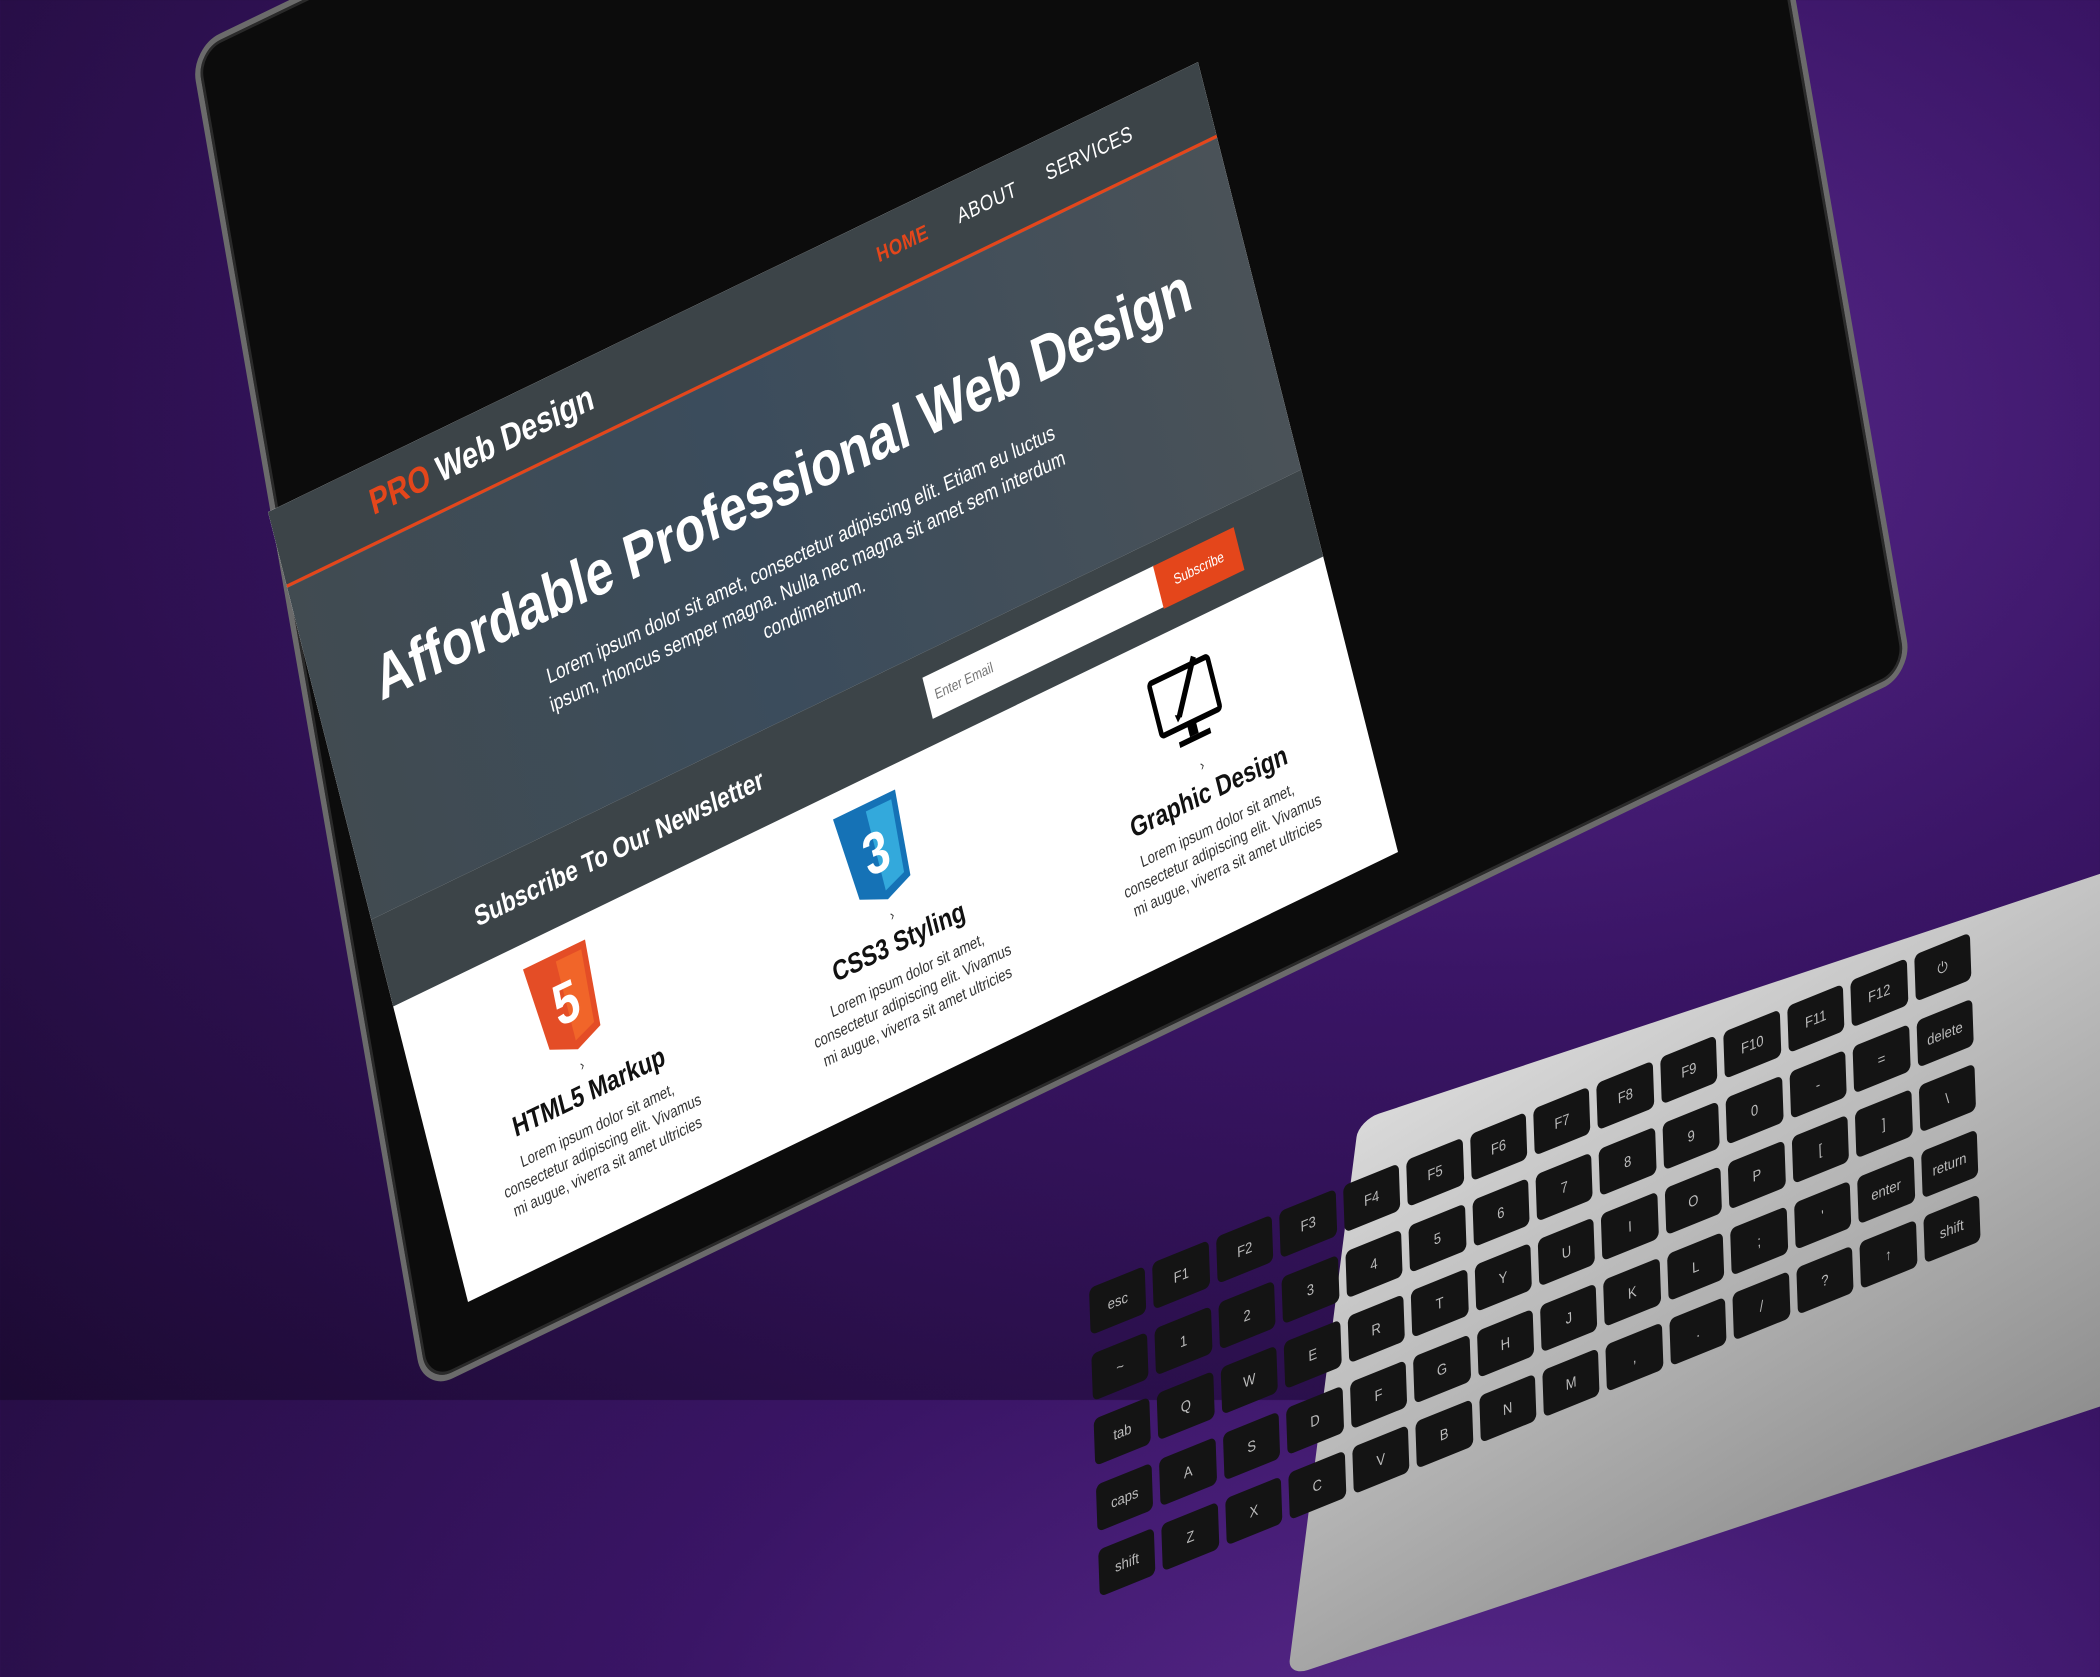 This screenshot has height=1677, width=2100. Describe the element at coordinates (1310, 1289) in the screenshot. I see `keyboard-key: 3` at that location.